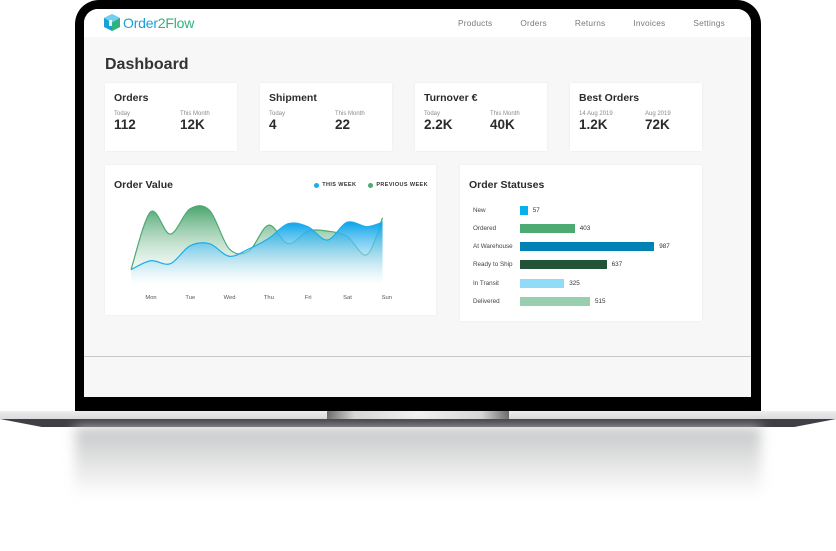 The image size is (836, 551). What do you see at coordinates (180, 22) in the screenshot?
I see `logo-text-flow: Flow` at bounding box center [180, 22].